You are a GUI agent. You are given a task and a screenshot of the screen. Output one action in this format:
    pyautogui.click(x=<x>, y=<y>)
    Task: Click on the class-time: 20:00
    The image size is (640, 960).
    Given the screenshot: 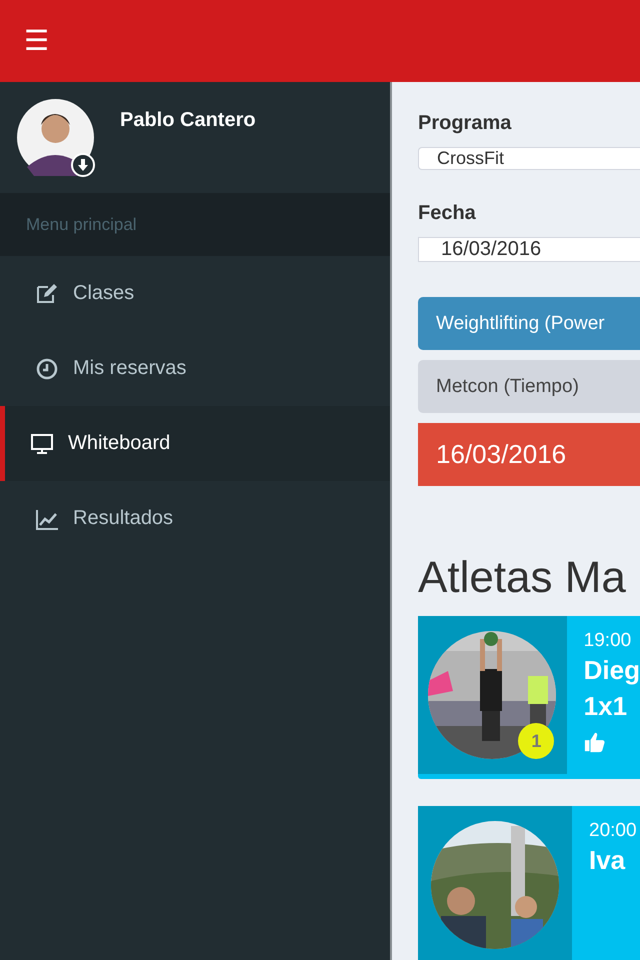 What is the action you would take?
    pyautogui.click(x=613, y=831)
    